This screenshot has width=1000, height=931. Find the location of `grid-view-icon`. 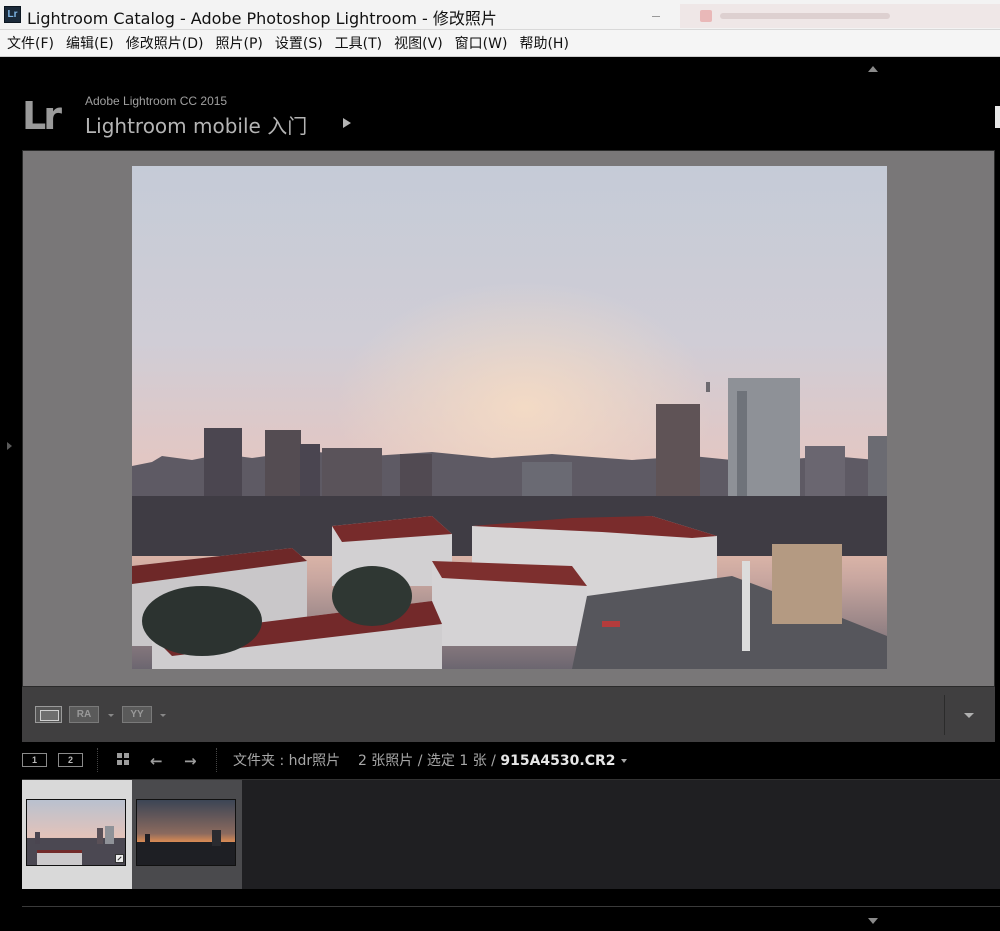

grid-view-icon is located at coordinates (123, 759).